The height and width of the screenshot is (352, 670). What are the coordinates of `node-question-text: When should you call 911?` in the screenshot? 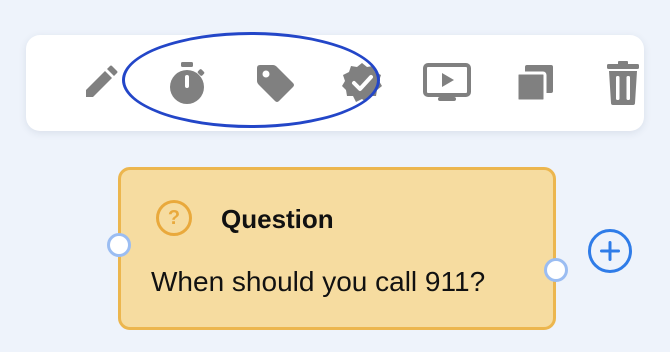 It's located at (318, 281).